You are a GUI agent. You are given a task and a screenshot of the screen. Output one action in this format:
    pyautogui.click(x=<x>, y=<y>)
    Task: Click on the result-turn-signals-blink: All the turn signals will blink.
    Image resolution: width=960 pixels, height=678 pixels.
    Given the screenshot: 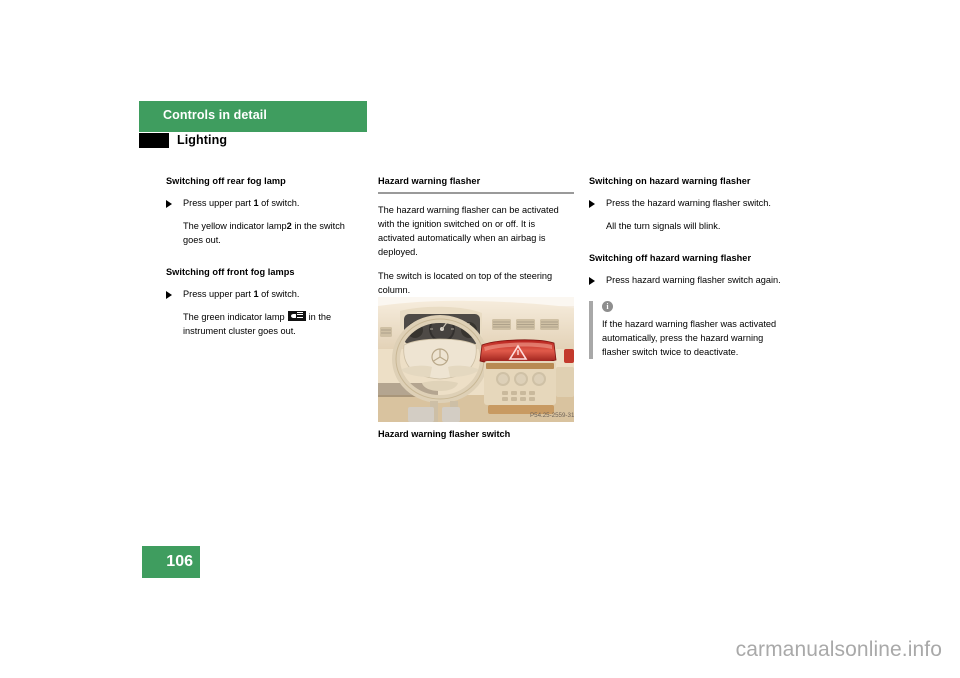 What is the action you would take?
    pyautogui.click(x=663, y=226)
    